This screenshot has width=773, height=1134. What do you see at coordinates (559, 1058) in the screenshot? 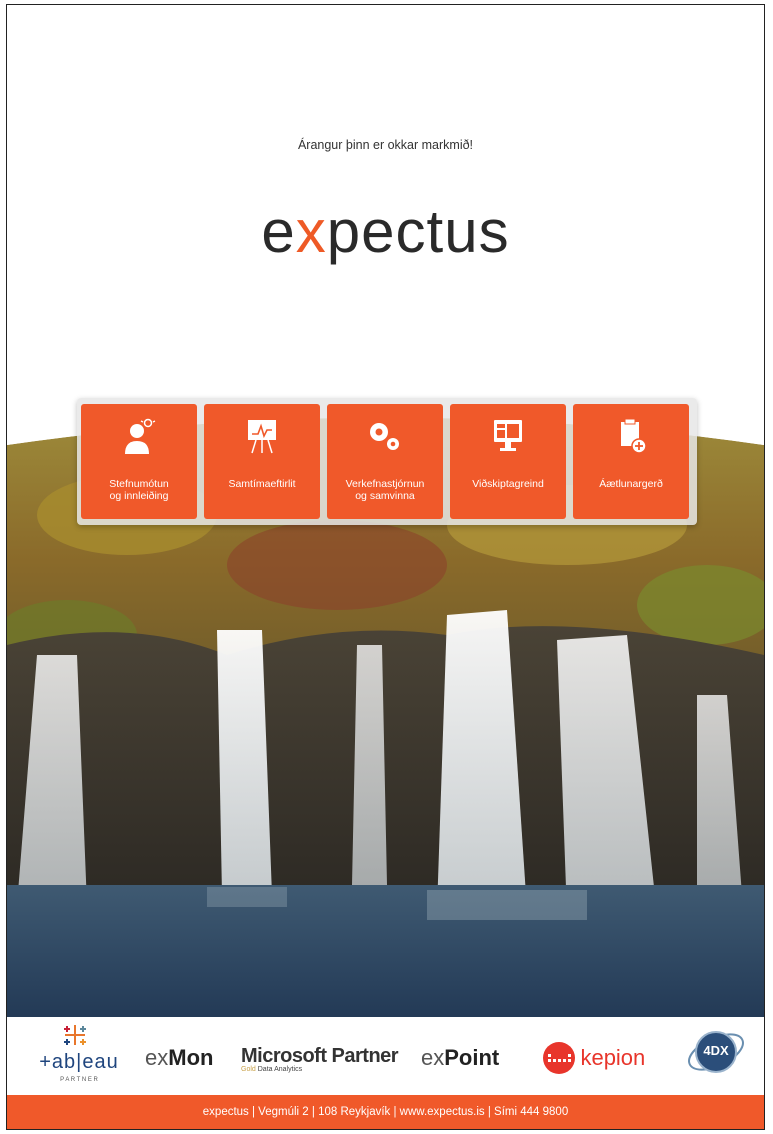
I see `kepion-mark-icon` at bounding box center [559, 1058].